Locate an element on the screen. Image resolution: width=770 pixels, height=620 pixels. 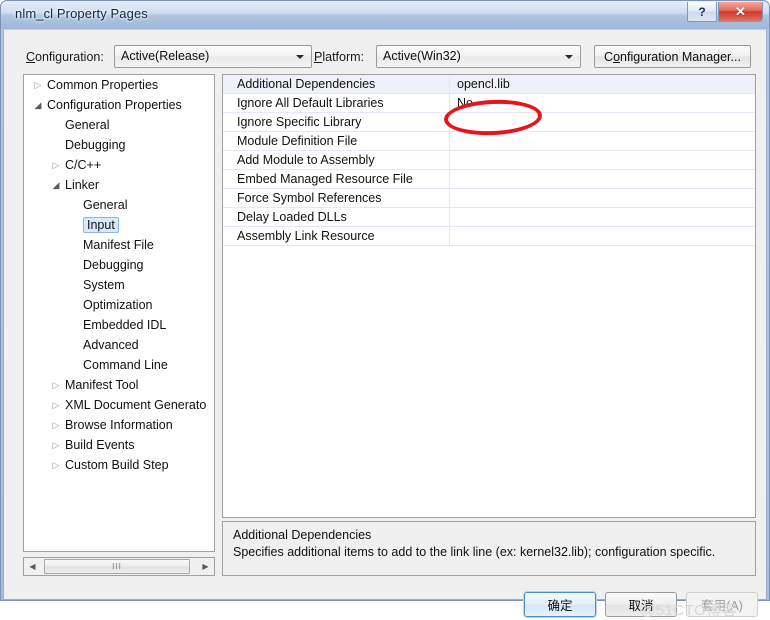
property-row: Module Definition File is located at coordinates (489, 141).